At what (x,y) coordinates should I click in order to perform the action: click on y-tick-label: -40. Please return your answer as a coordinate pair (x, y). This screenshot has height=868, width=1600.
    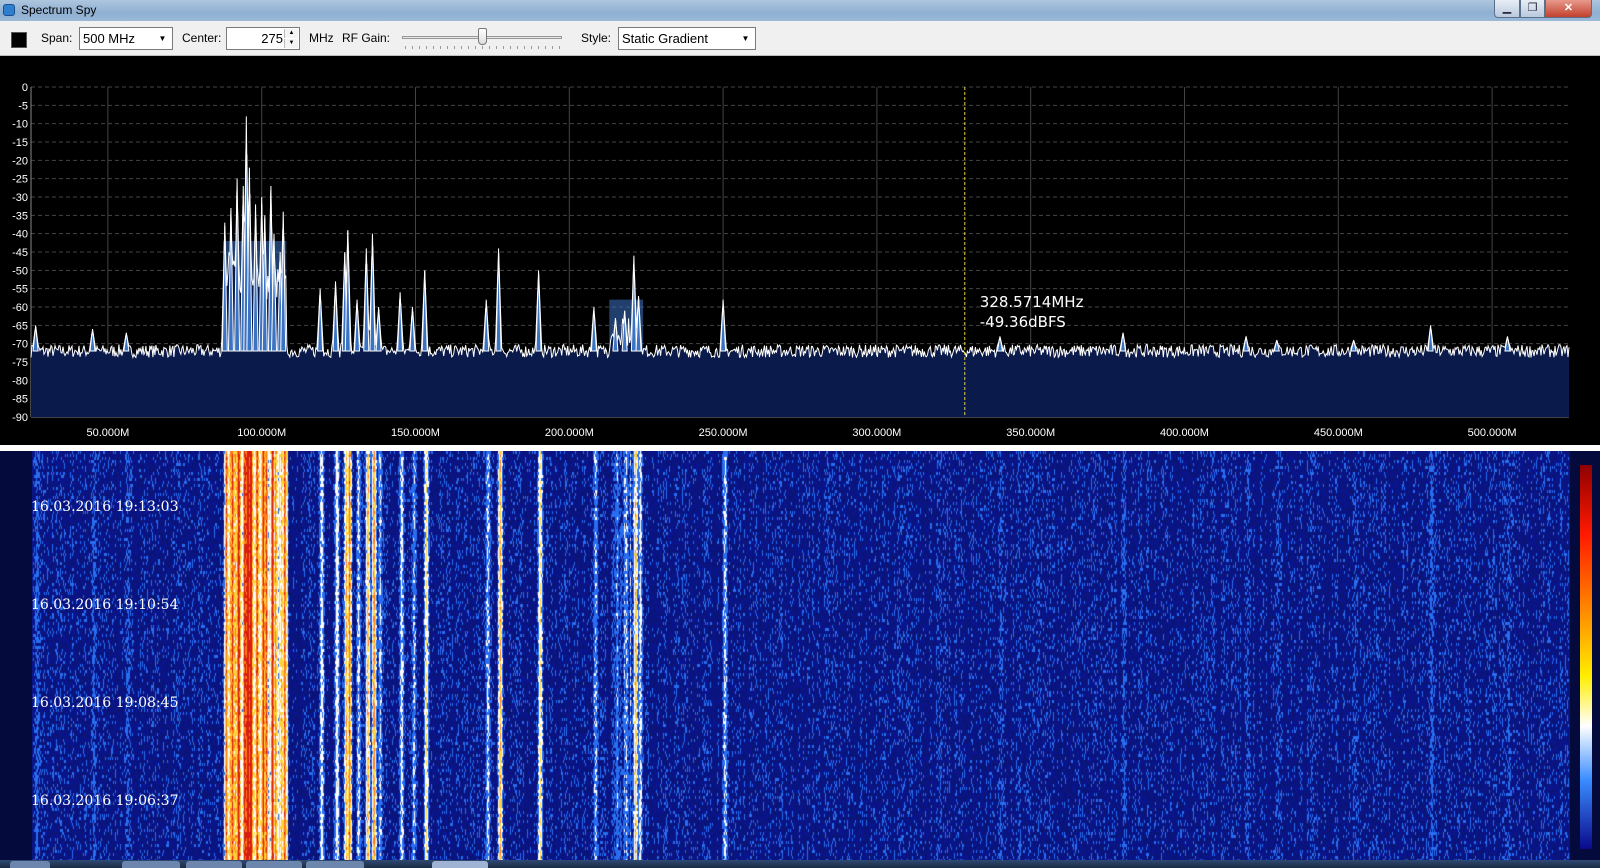
    Looking at the image, I should click on (20, 235).